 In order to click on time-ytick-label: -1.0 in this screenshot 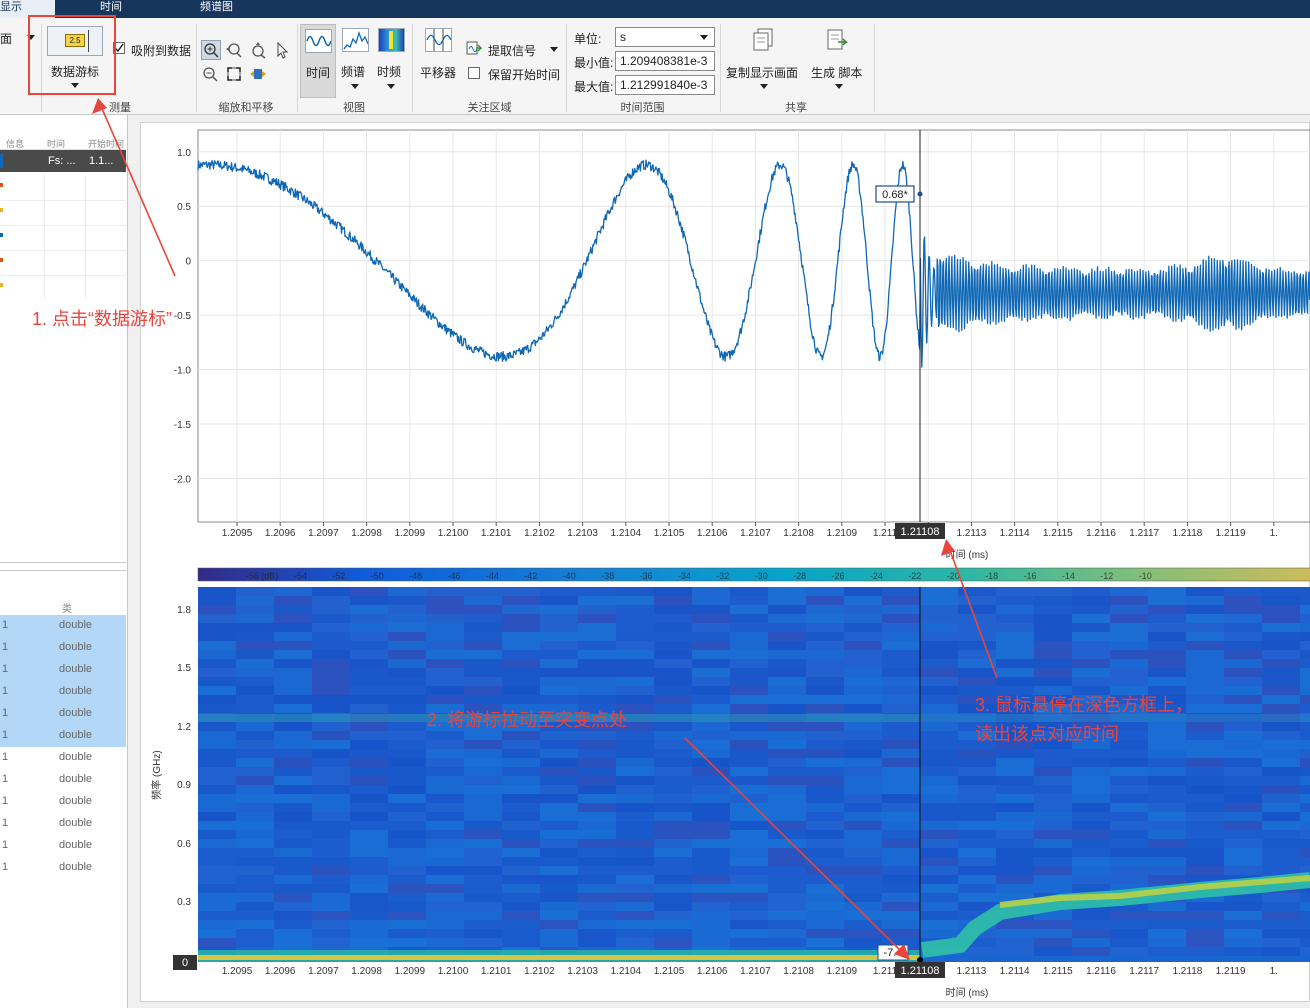, I will do `click(183, 371)`.